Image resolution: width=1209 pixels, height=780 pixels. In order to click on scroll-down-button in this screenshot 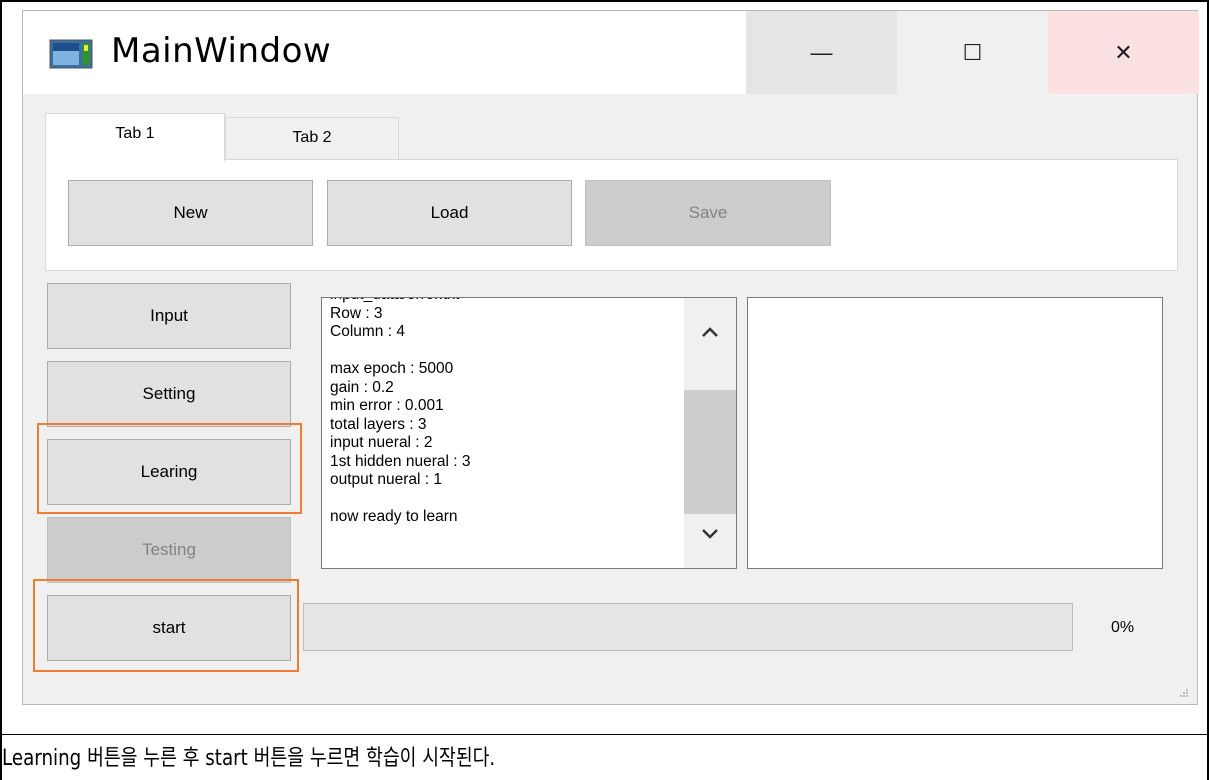, I will do `click(710, 534)`.